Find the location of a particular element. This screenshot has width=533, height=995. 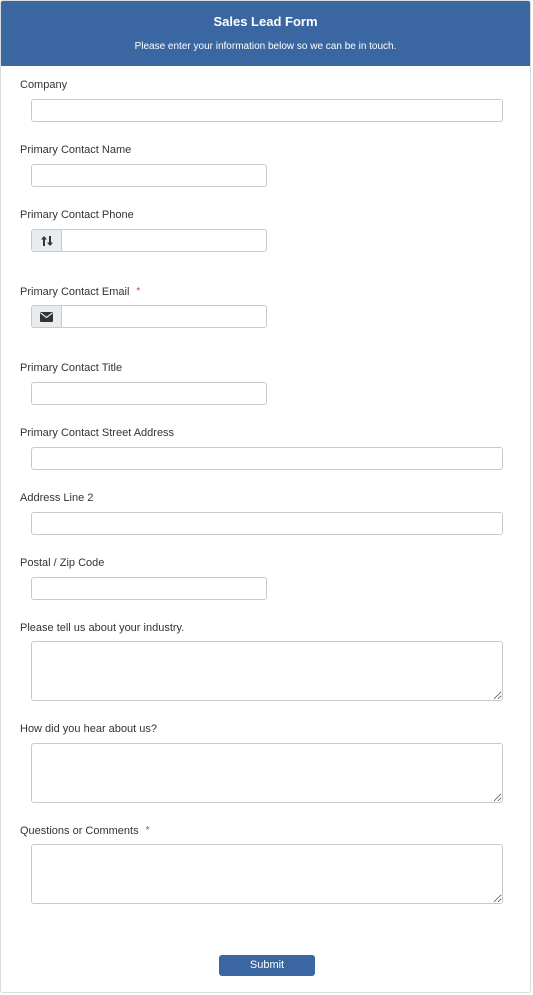

contact-title-label-text: Primary Contact Title is located at coordinates (71, 368).